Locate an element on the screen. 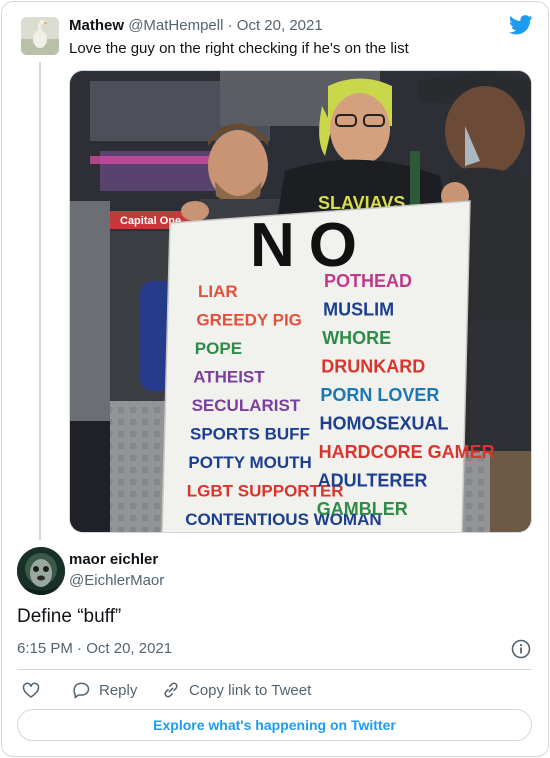 Image resolution: width=550 pixels, height=758 pixels. like-button is located at coordinates (35, 690).